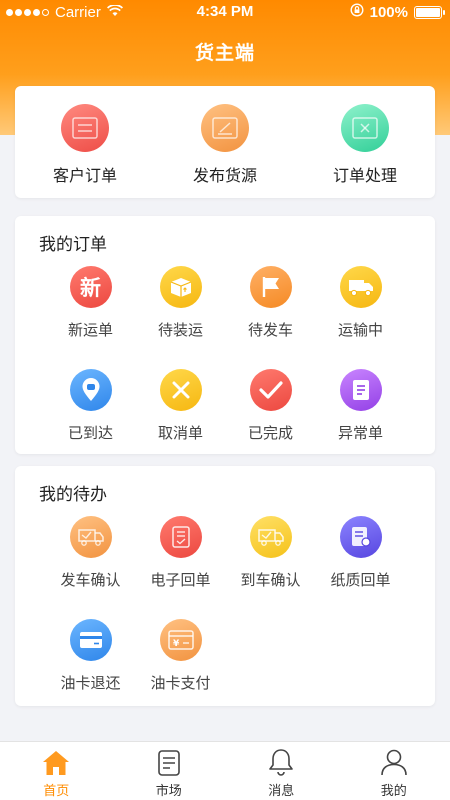  What do you see at coordinates (360, 390) in the screenshot?
I see `exception-icon` at bounding box center [360, 390].